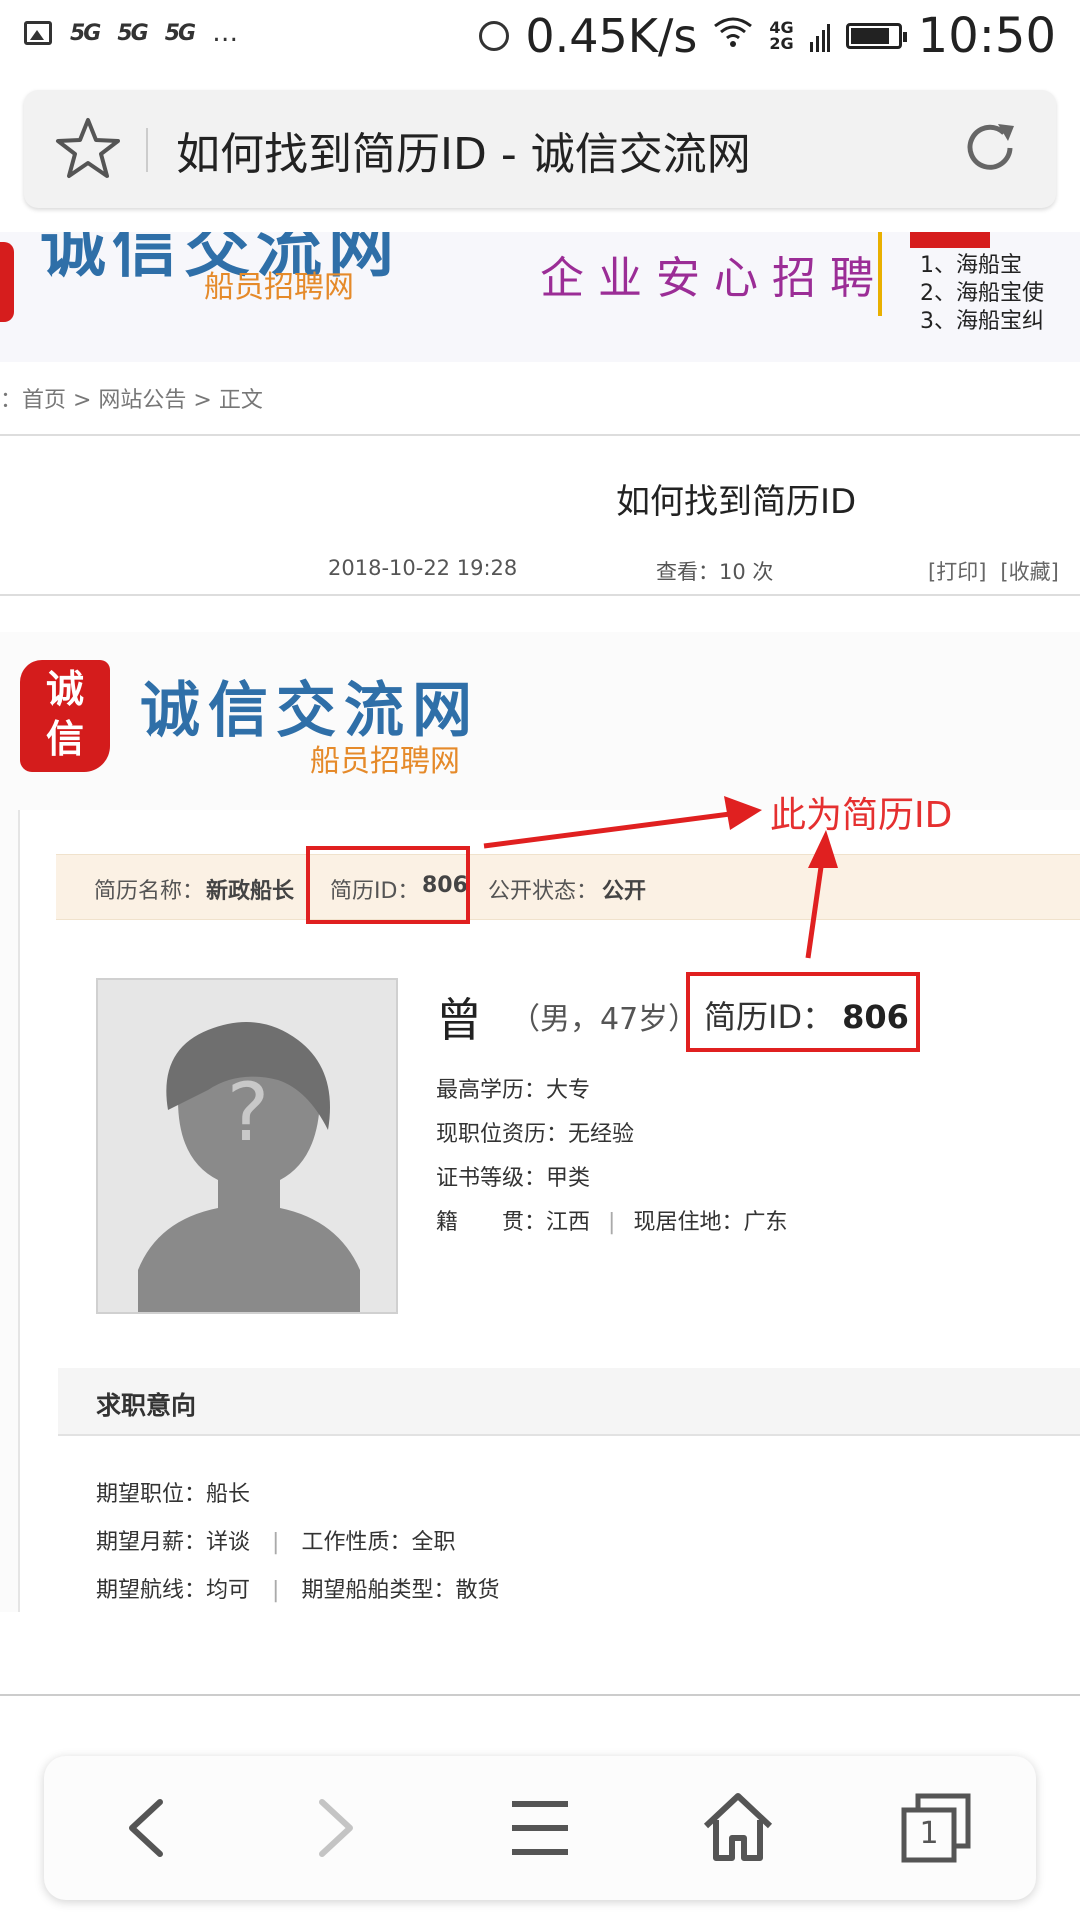 This screenshot has width=1080, height=1920. What do you see at coordinates (736, 502) in the screenshot?
I see `article-title: 如何找到简历ID` at bounding box center [736, 502].